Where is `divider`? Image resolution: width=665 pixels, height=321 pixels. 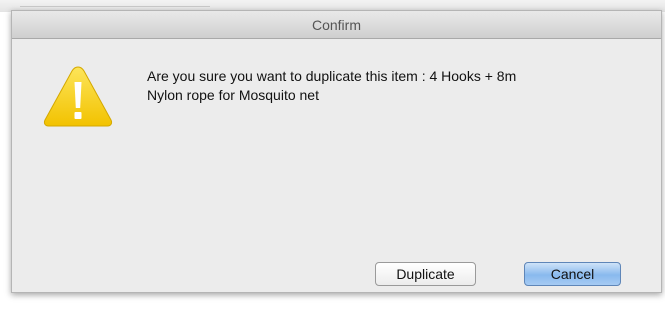
divider is located at coordinates (115, 6).